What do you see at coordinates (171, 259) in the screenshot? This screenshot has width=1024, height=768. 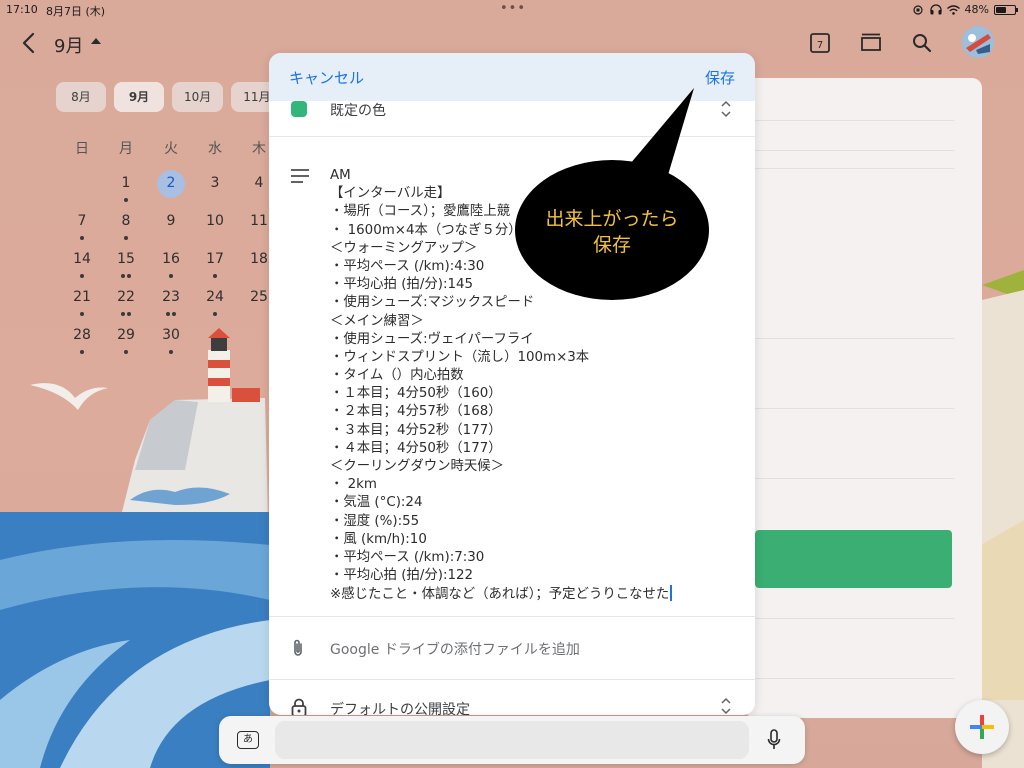 I see `calendar-day: 16` at bounding box center [171, 259].